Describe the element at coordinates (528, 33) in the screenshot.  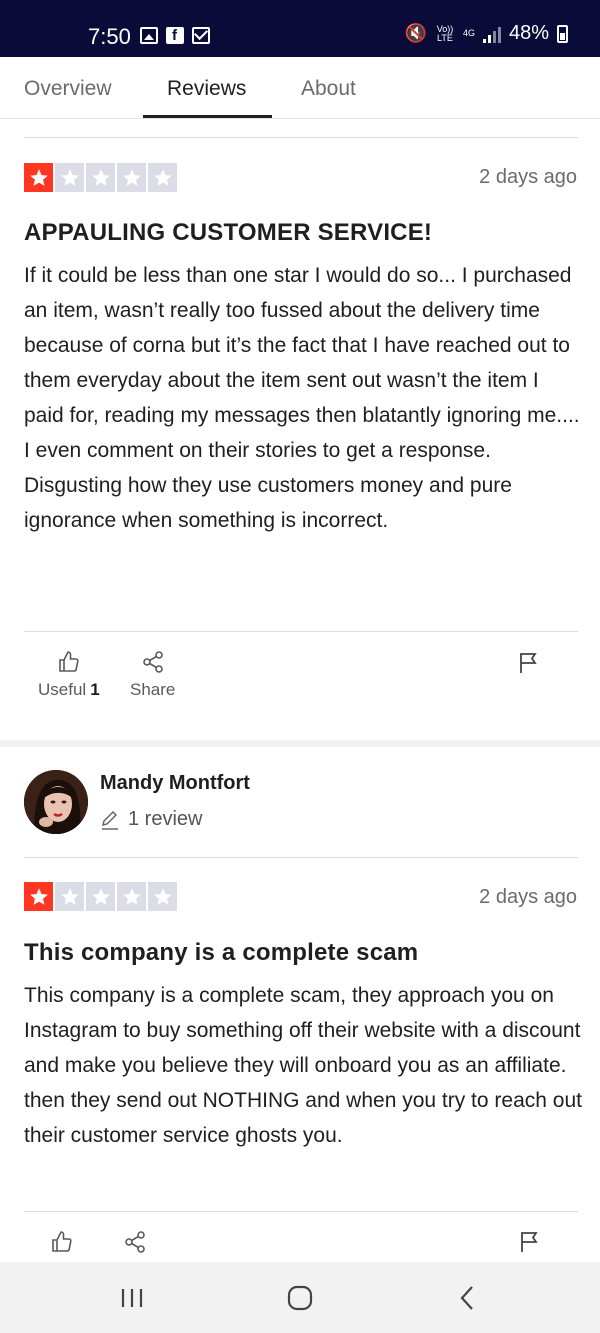
I see `battery-level: 48%` at that location.